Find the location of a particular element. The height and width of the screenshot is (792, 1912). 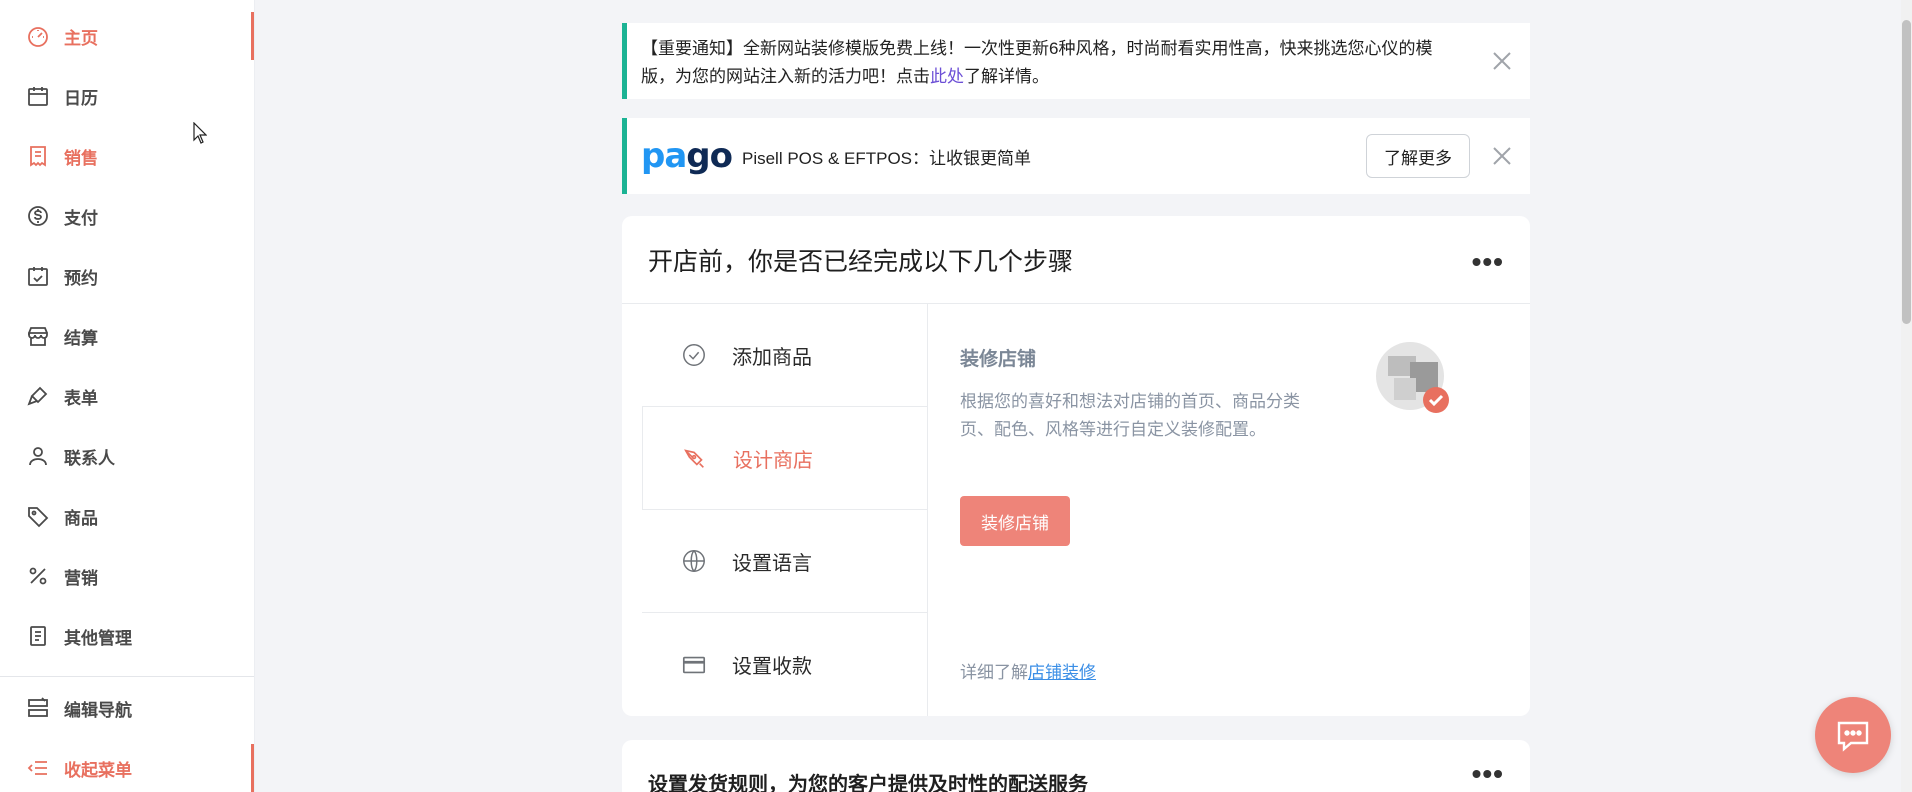

document-icon is located at coordinates (38, 636).